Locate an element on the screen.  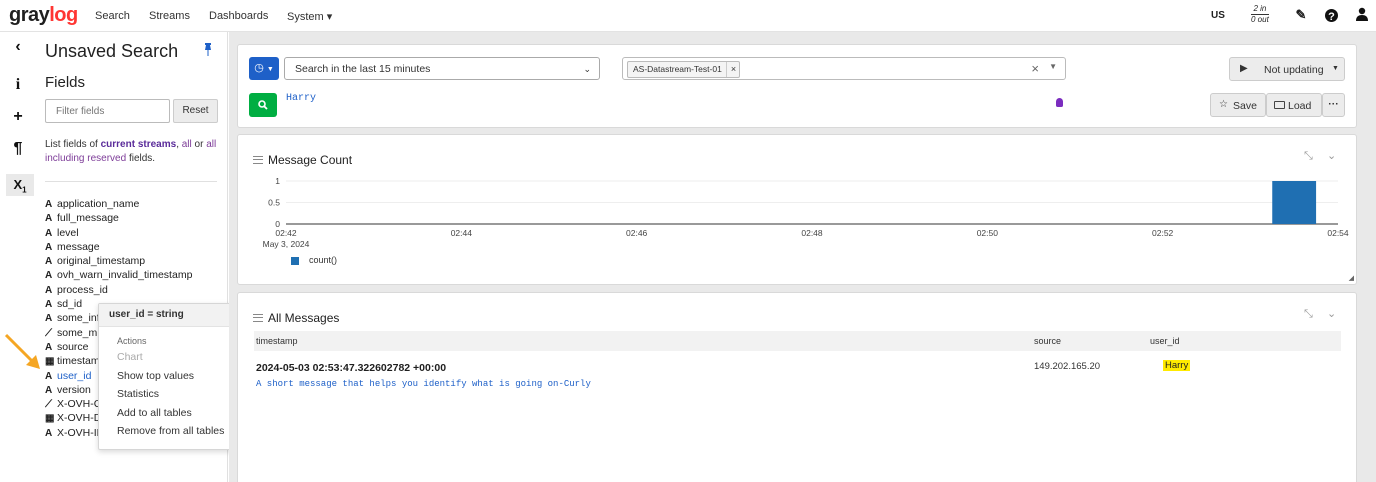
user-icon is located at coordinates (1362, 15).